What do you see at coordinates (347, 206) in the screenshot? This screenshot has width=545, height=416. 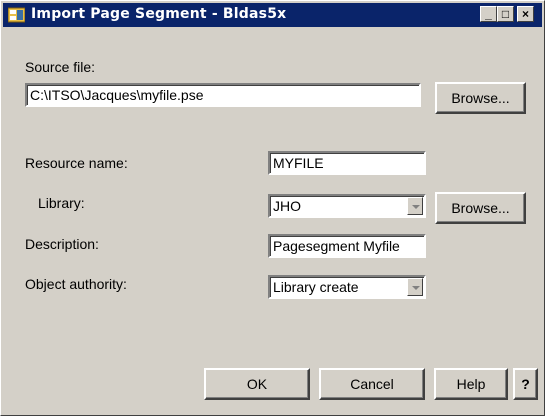 I see `library-combo: JHO` at bounding box center [347, 206].